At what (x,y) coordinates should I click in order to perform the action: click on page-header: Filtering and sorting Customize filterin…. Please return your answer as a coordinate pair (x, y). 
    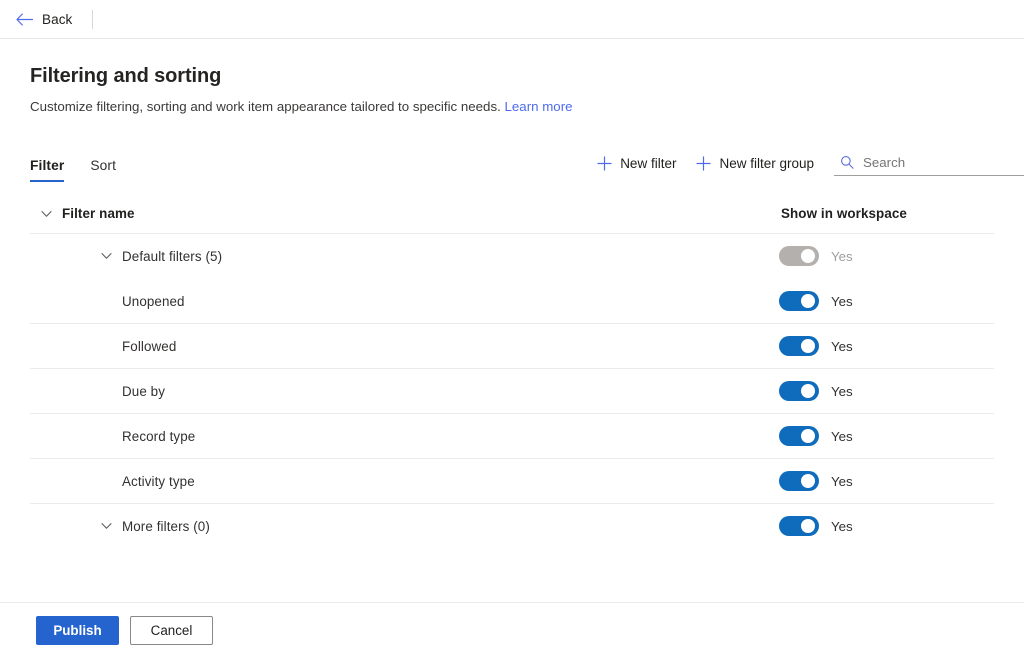
    Looking at the image, I should click on (512, 77).